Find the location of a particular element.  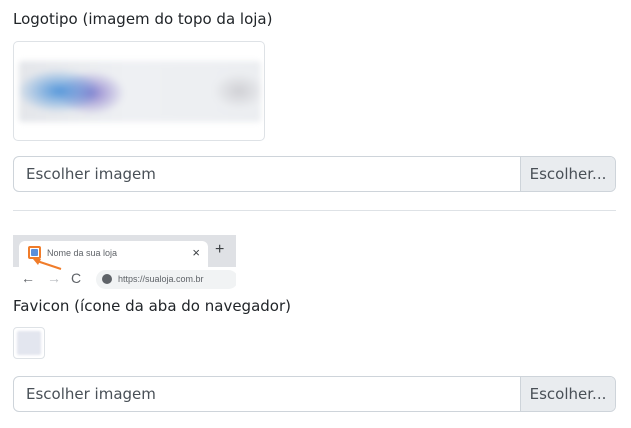

favicon-file-placeholder: Escolher imagem is located at coordinates (91, 394).